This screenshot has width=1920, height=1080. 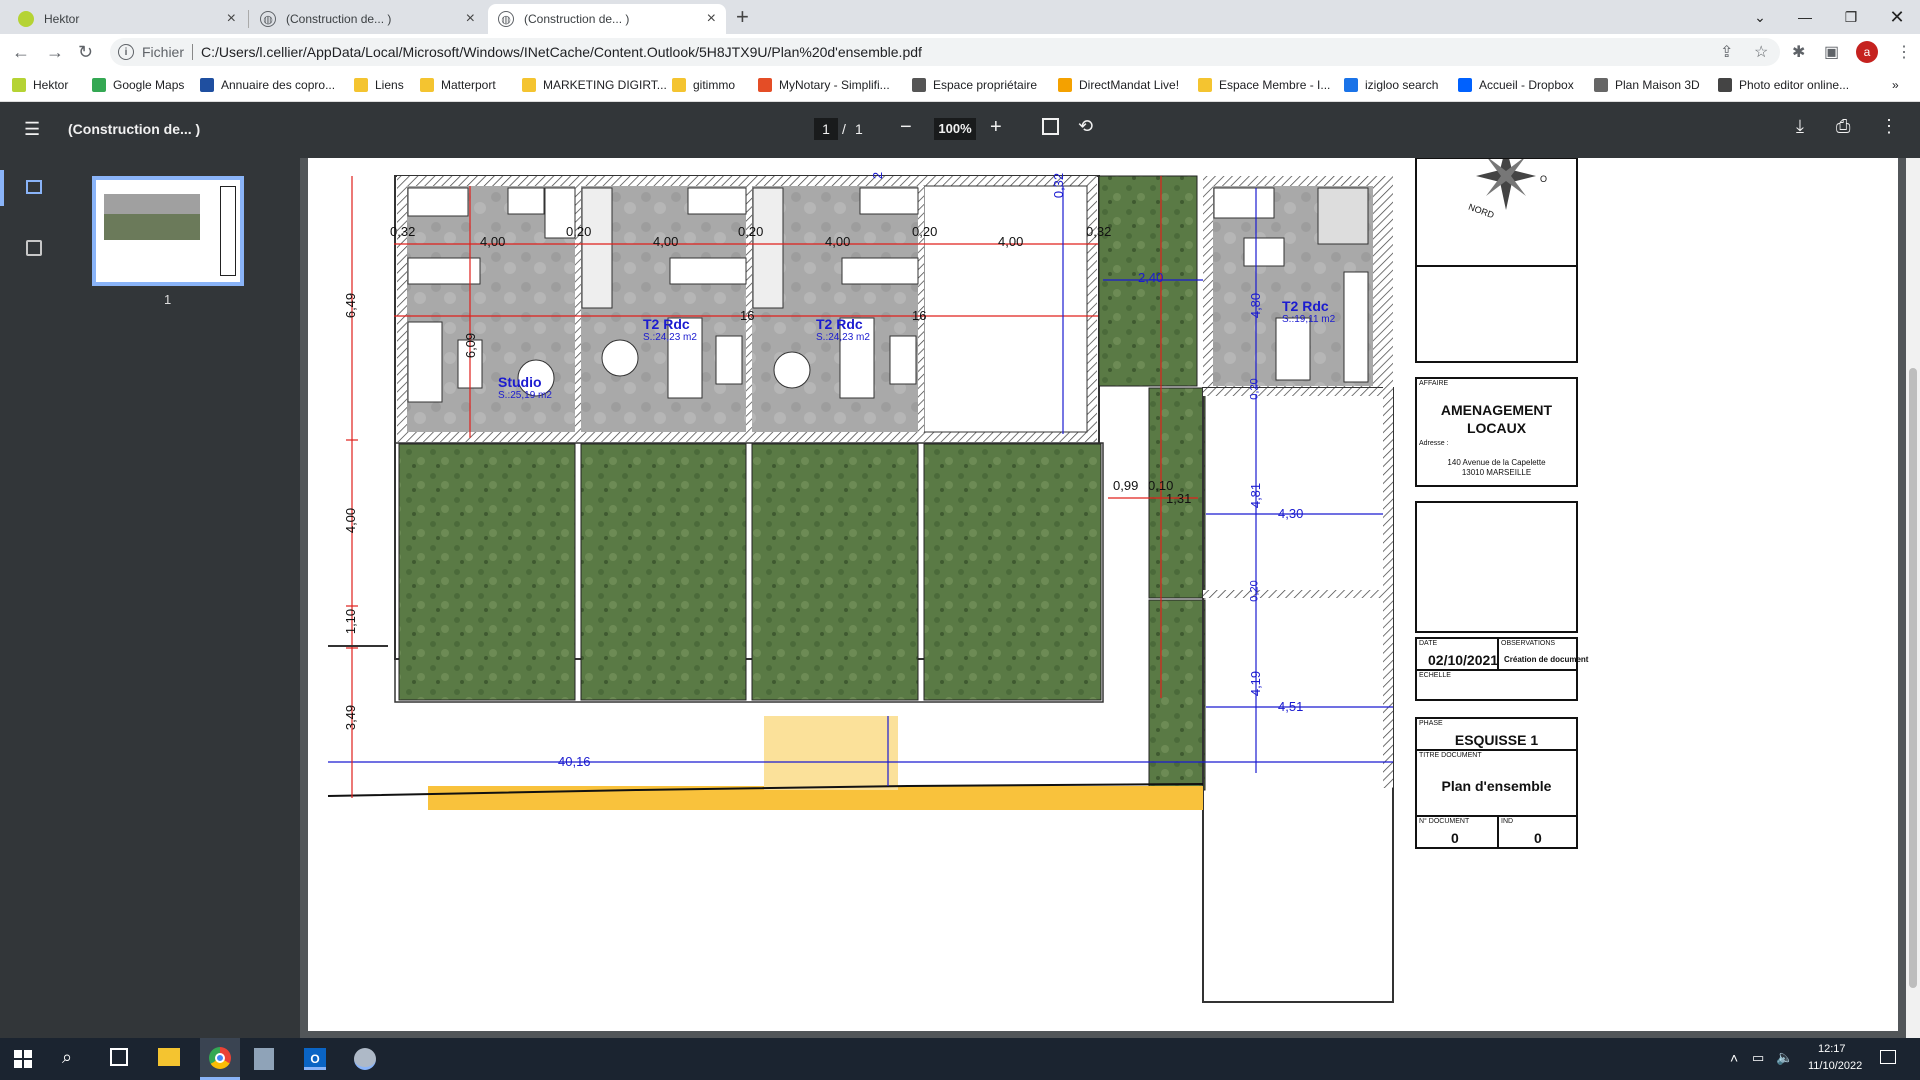 I want to click on file-explorer-icon, so click(x=169, y=1057).